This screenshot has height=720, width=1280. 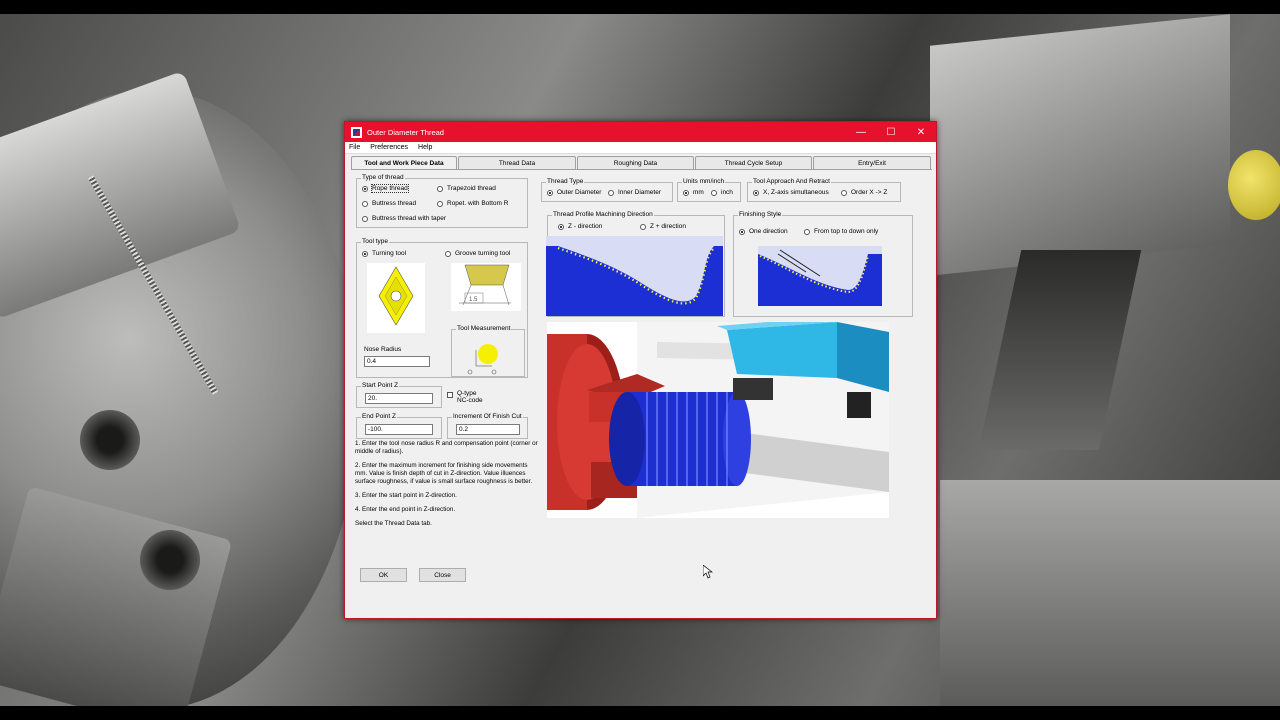 What do you see at coordinates (488, 429) in the screenshot?
I see `increment-finish-input: 0.2` at bounding box center [488, 429].